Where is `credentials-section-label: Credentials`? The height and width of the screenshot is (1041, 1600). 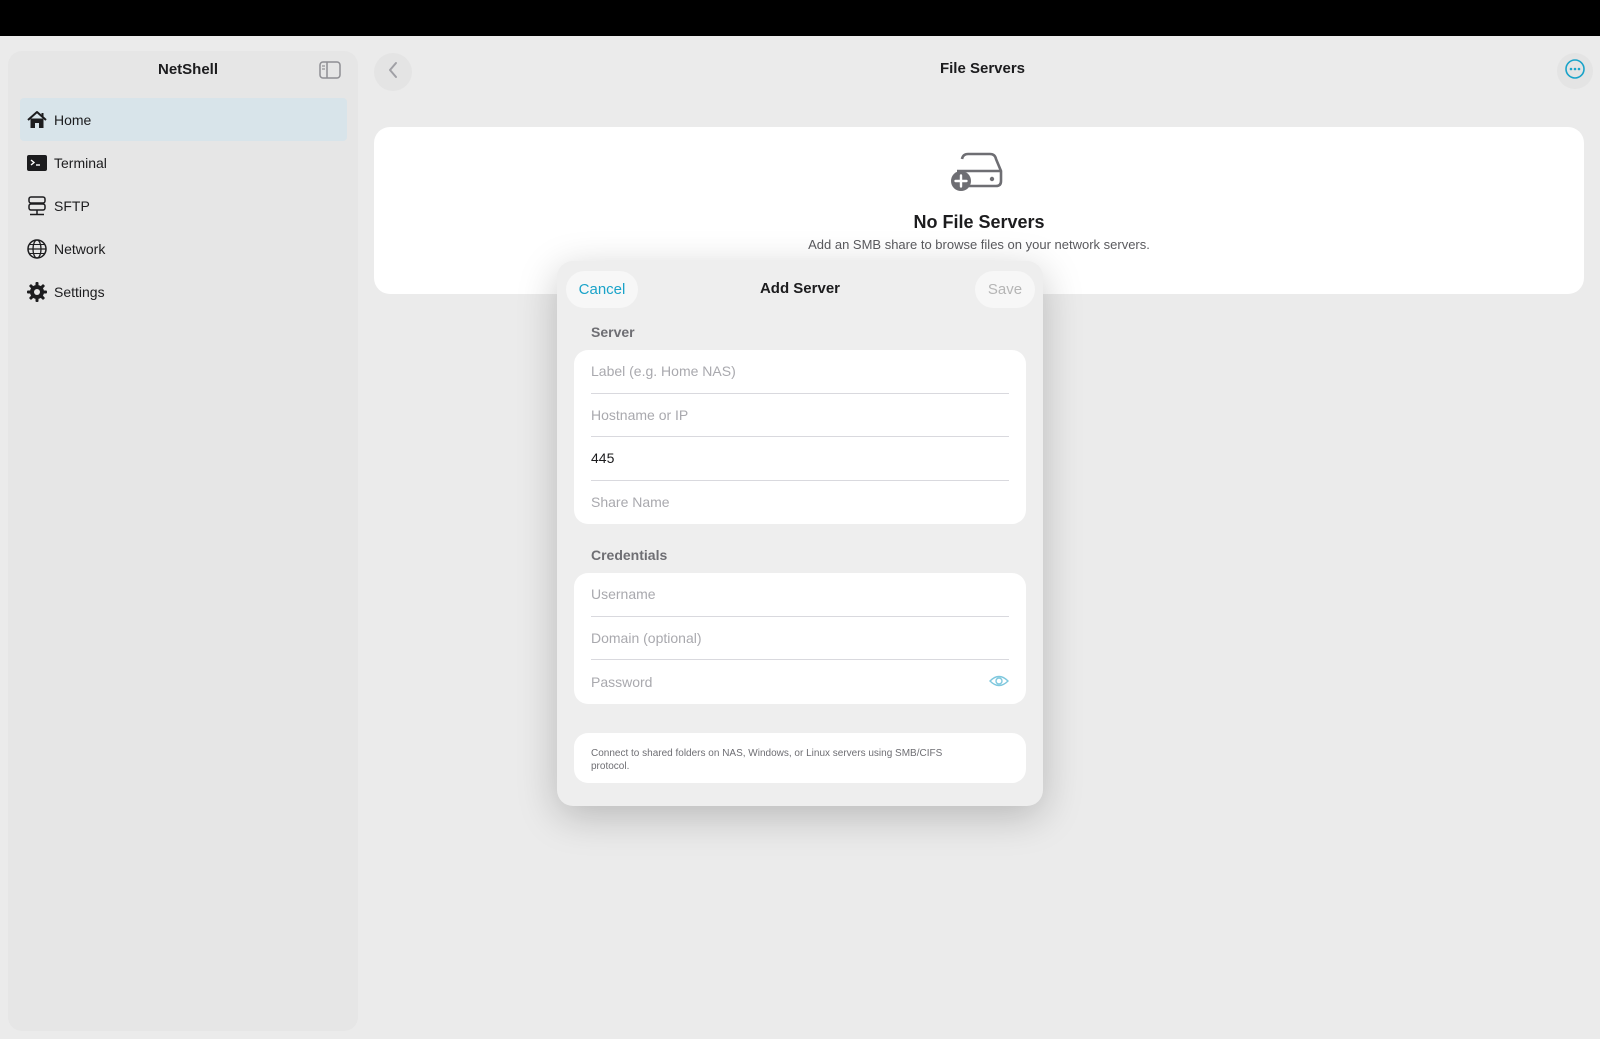 credentials-section-label: Credentials is located at coordinates (629, 555).